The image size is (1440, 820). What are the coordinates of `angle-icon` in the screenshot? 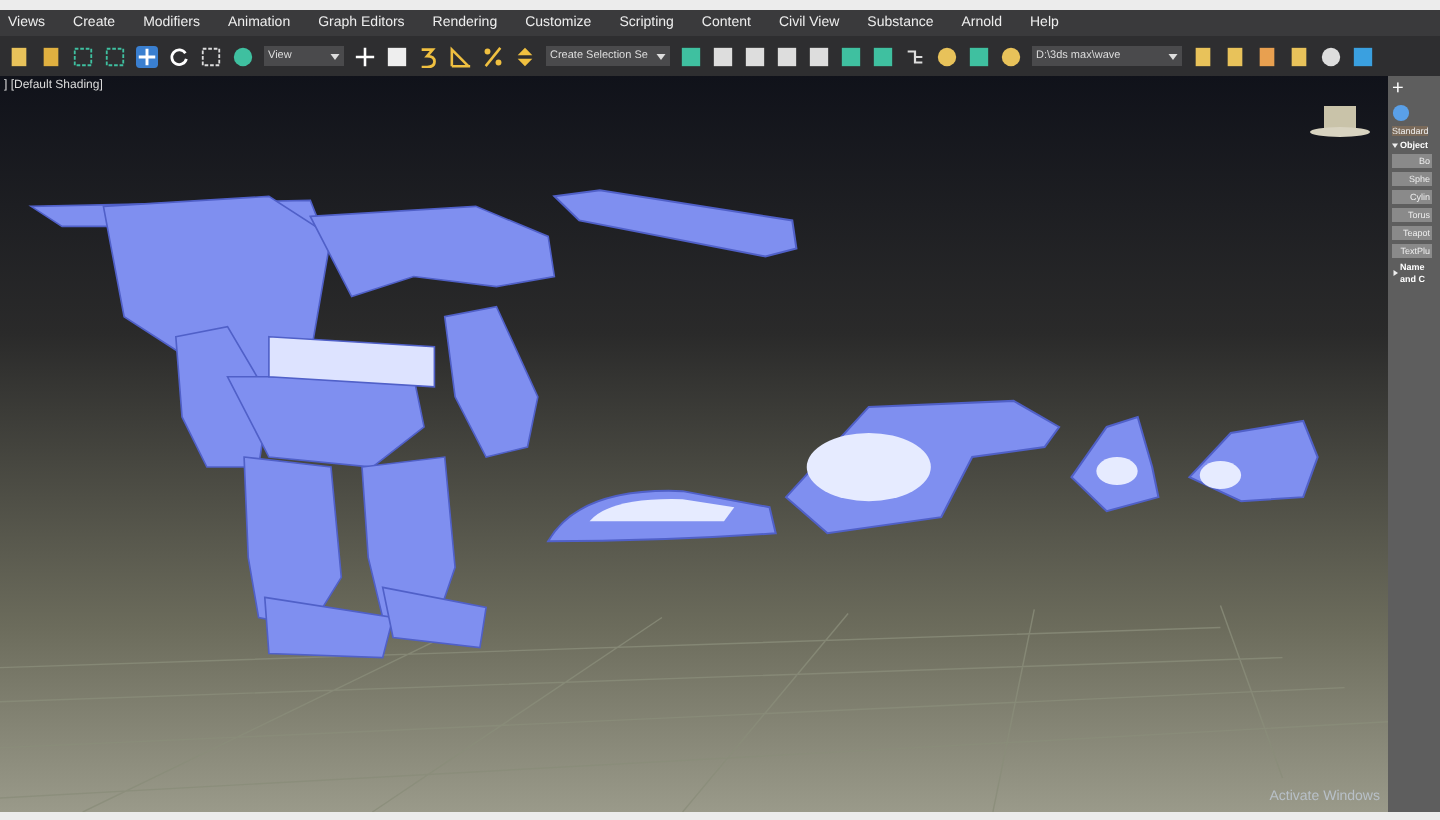 It's located at (461, 56).